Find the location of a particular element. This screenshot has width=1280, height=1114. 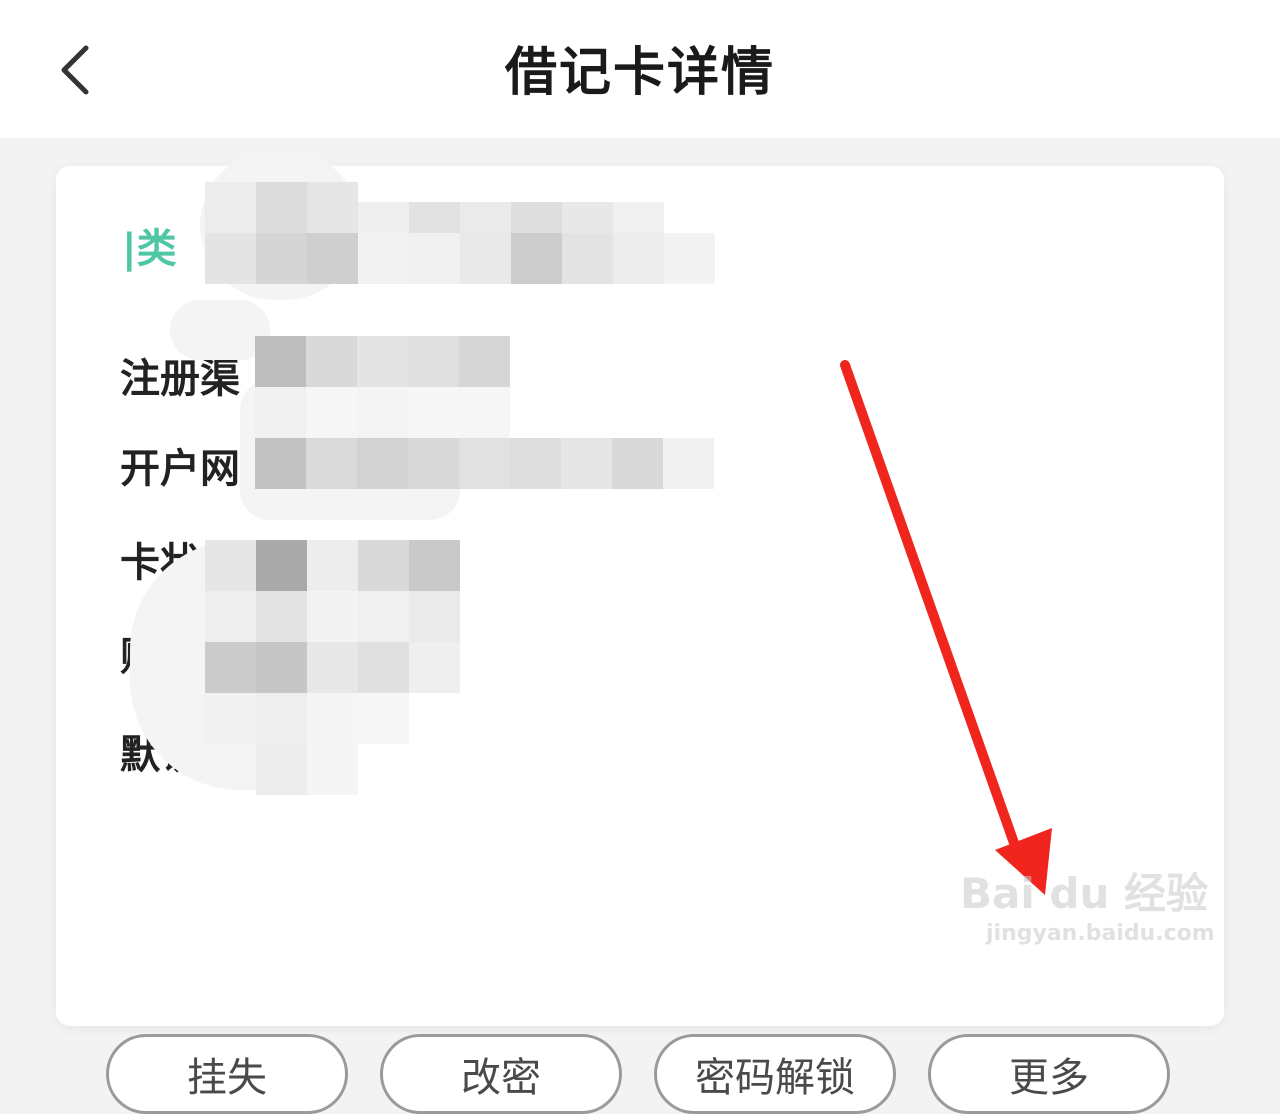

watermark-brand: Bai du 经验 is located at coordinates (1084, 893).